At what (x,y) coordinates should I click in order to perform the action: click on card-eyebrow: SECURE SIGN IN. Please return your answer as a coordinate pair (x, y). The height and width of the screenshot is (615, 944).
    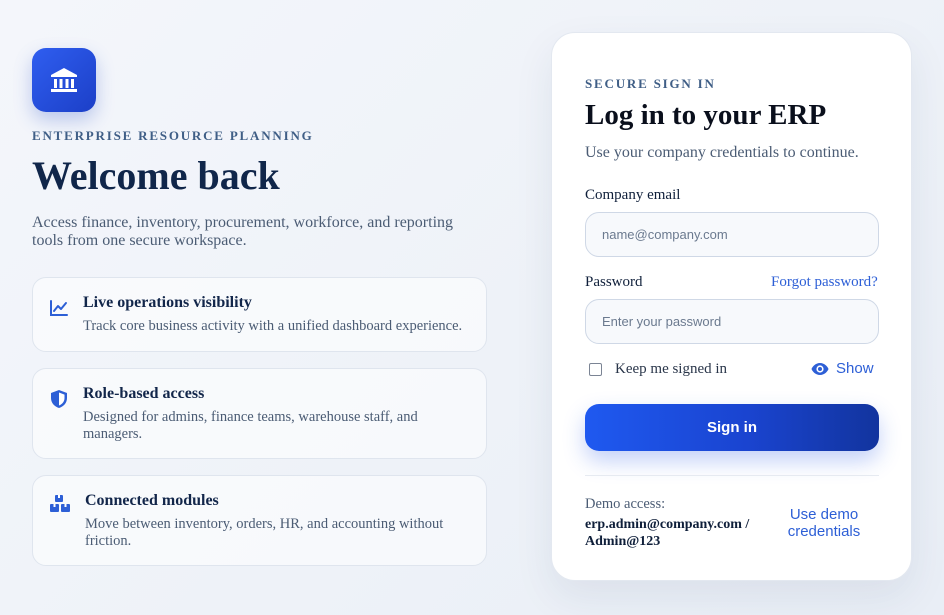
    Looking at the image, I should click on (650, 83).